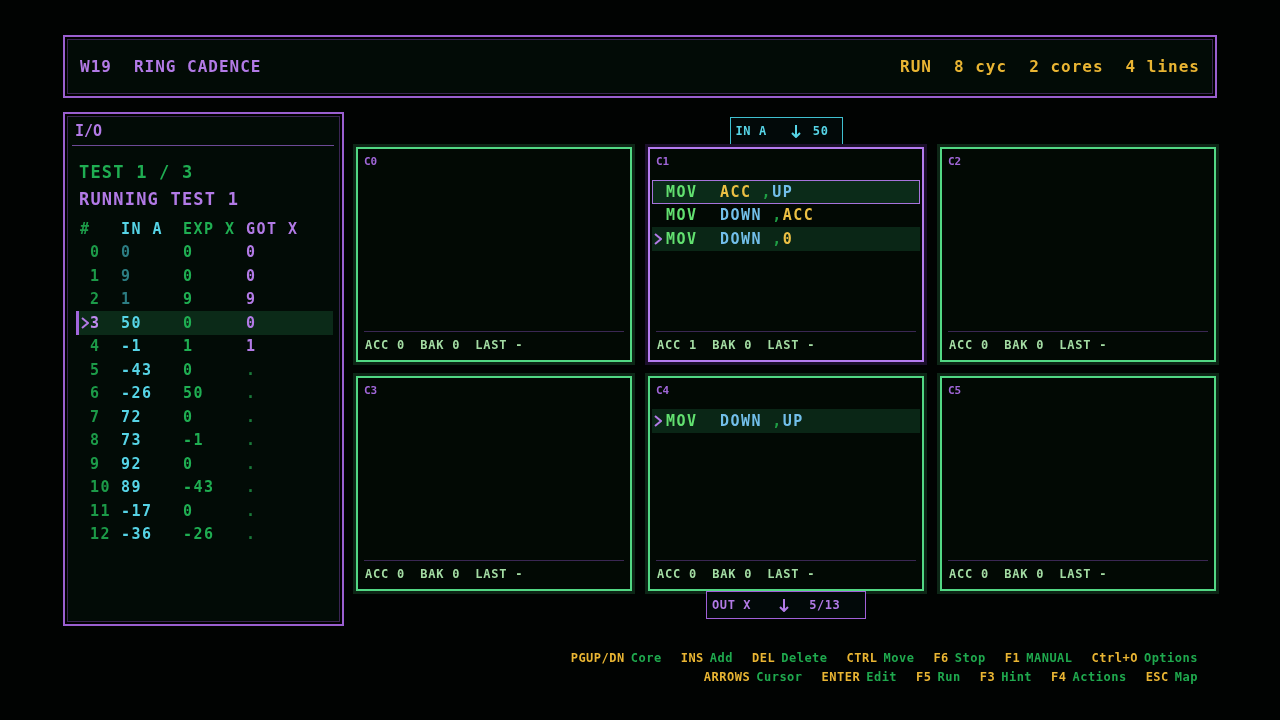 This screenshot has width=1280, height=720. What do you see at coordinates (199, 487) in the screenshot?
I see `expected-value: -43` at bounding box center [199, 487].